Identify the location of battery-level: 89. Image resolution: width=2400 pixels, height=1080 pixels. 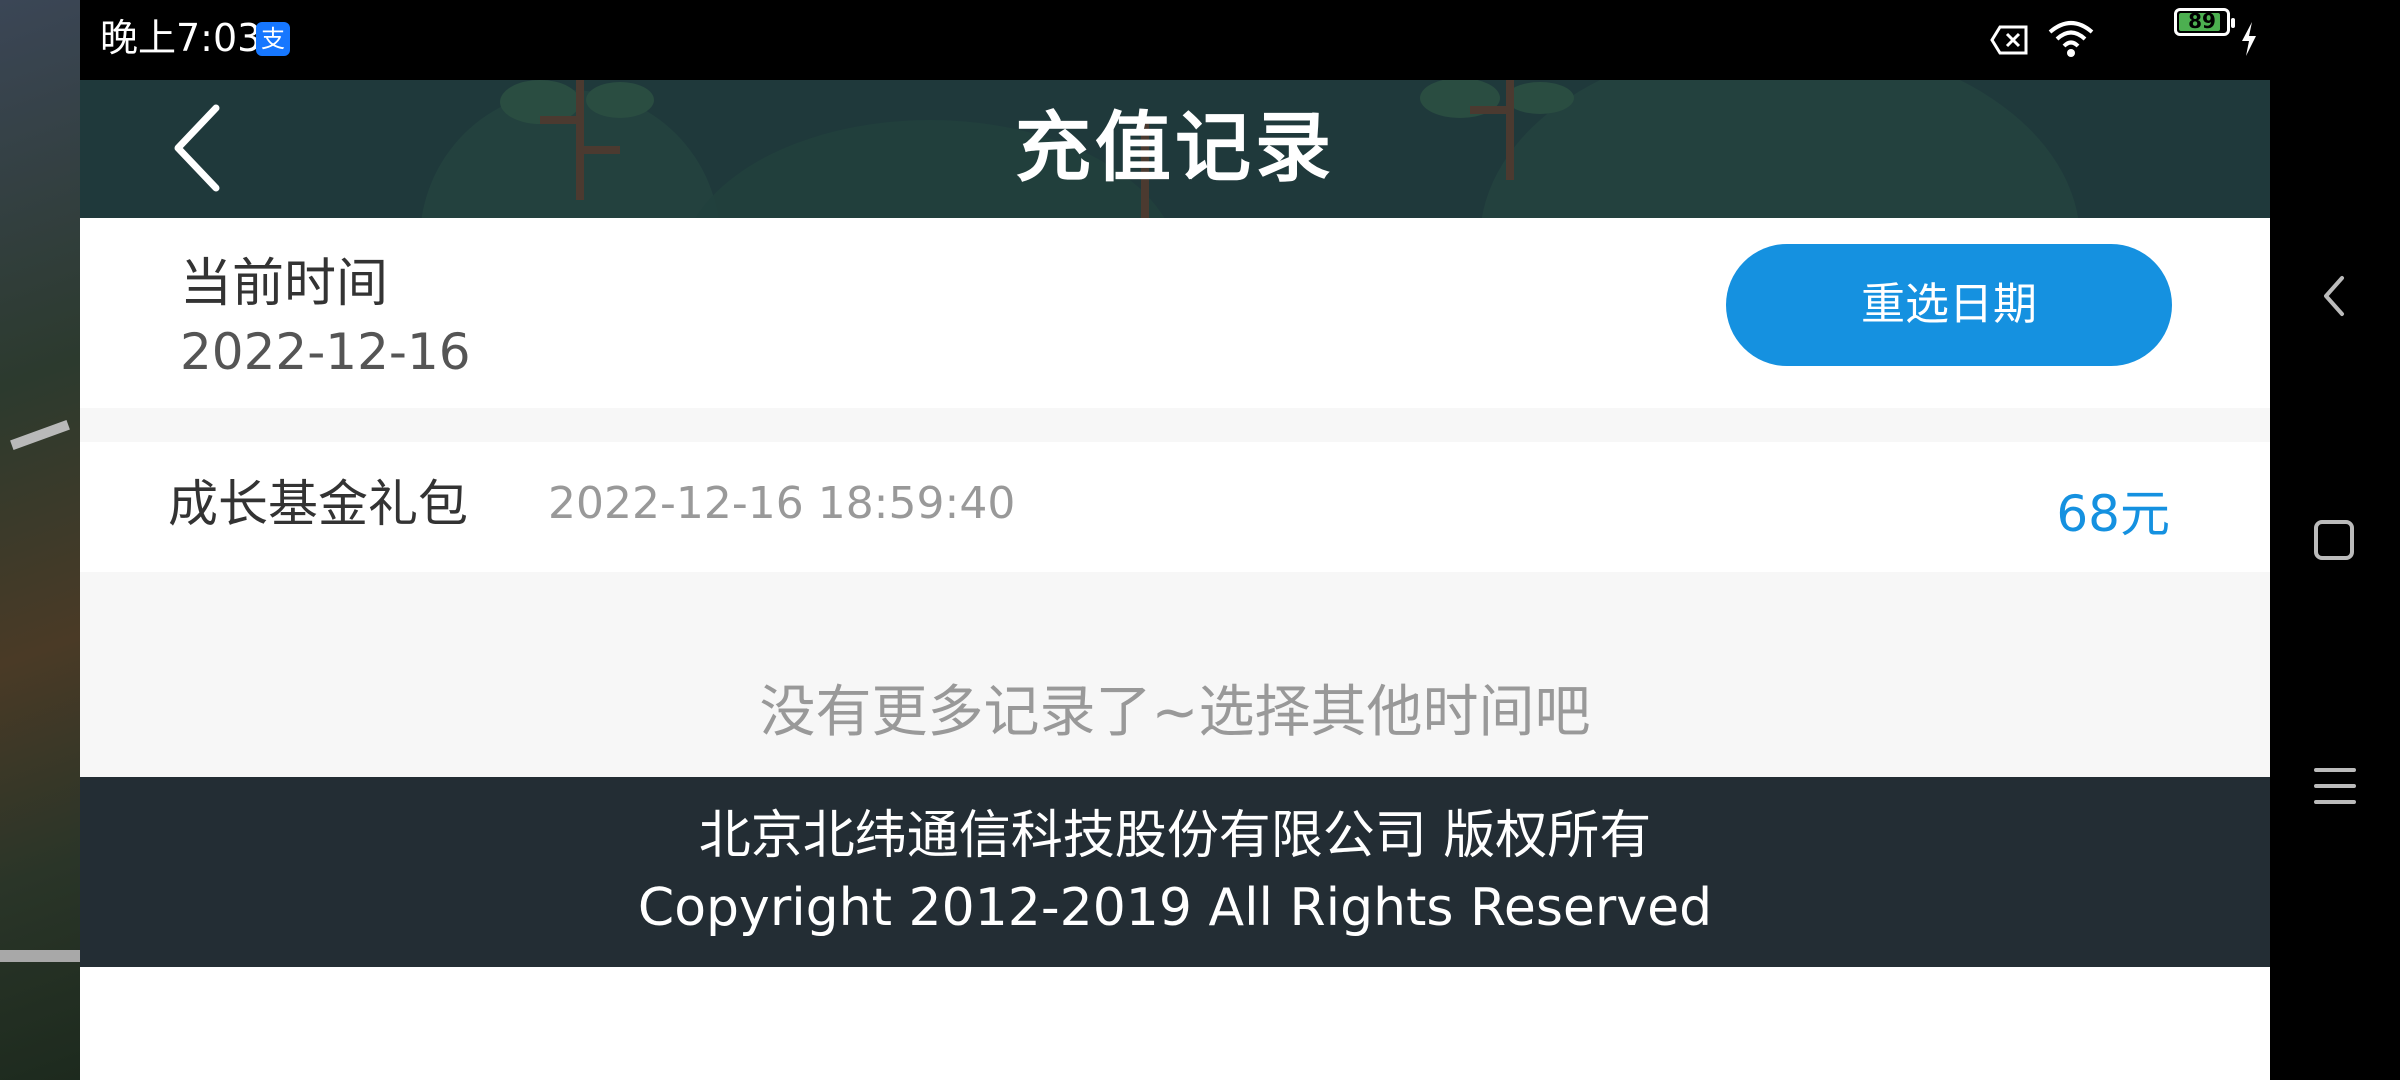
(2202, 21).